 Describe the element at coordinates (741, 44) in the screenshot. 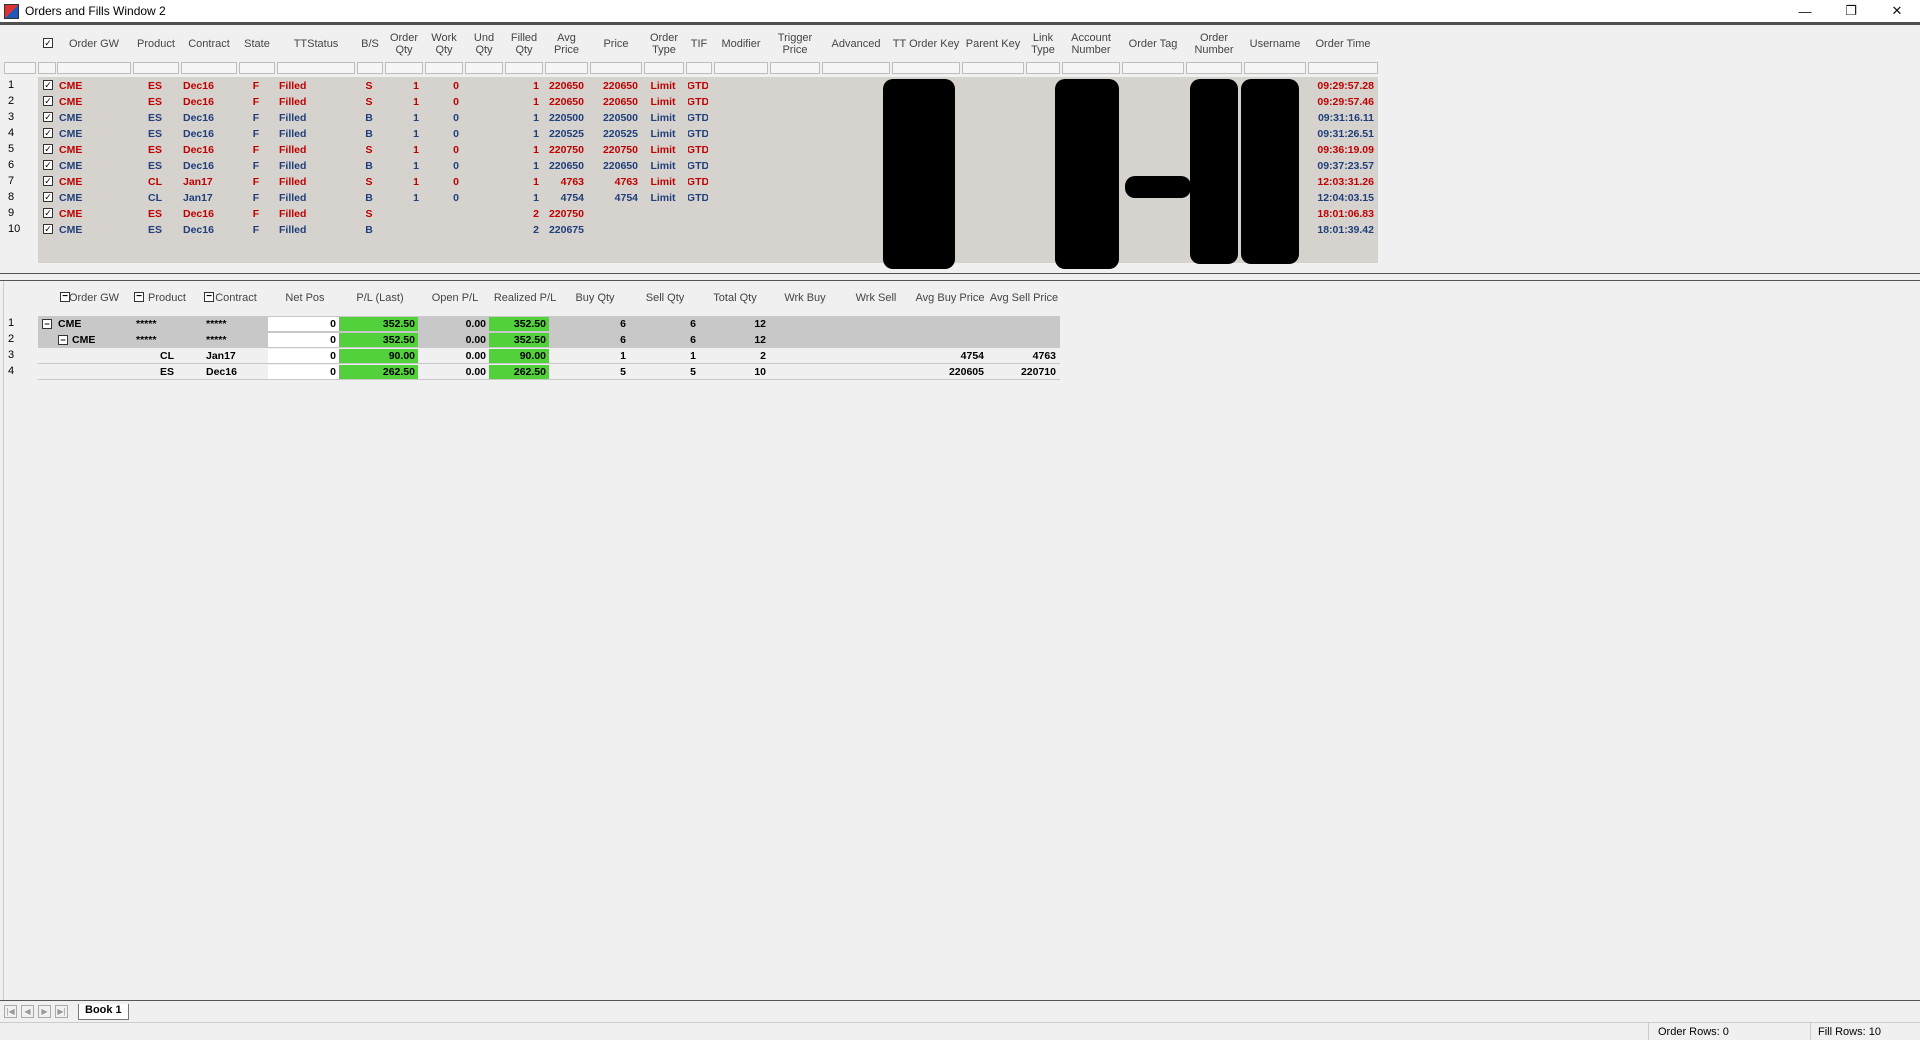

I see `column-header: Modifier` at that location.